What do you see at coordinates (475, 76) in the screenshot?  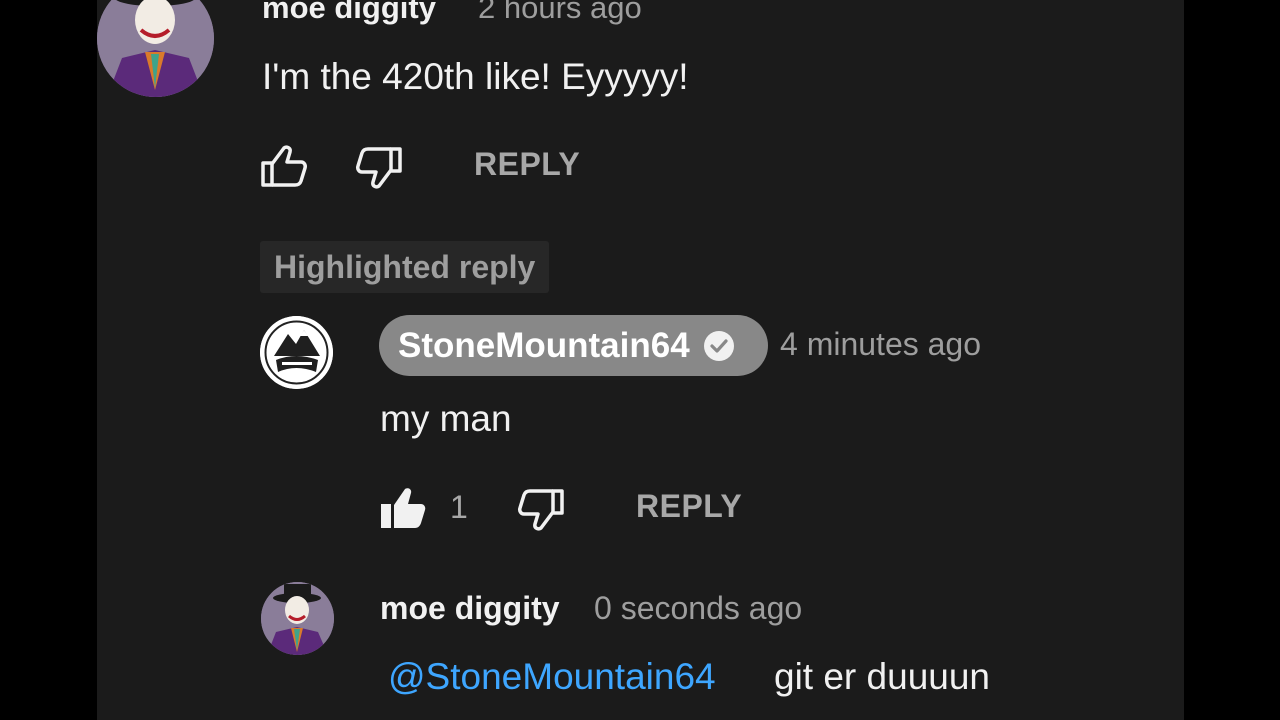 I see `comment-text: I'm the 420th like! Eyyyyy!` at bounding box center [475, 76].